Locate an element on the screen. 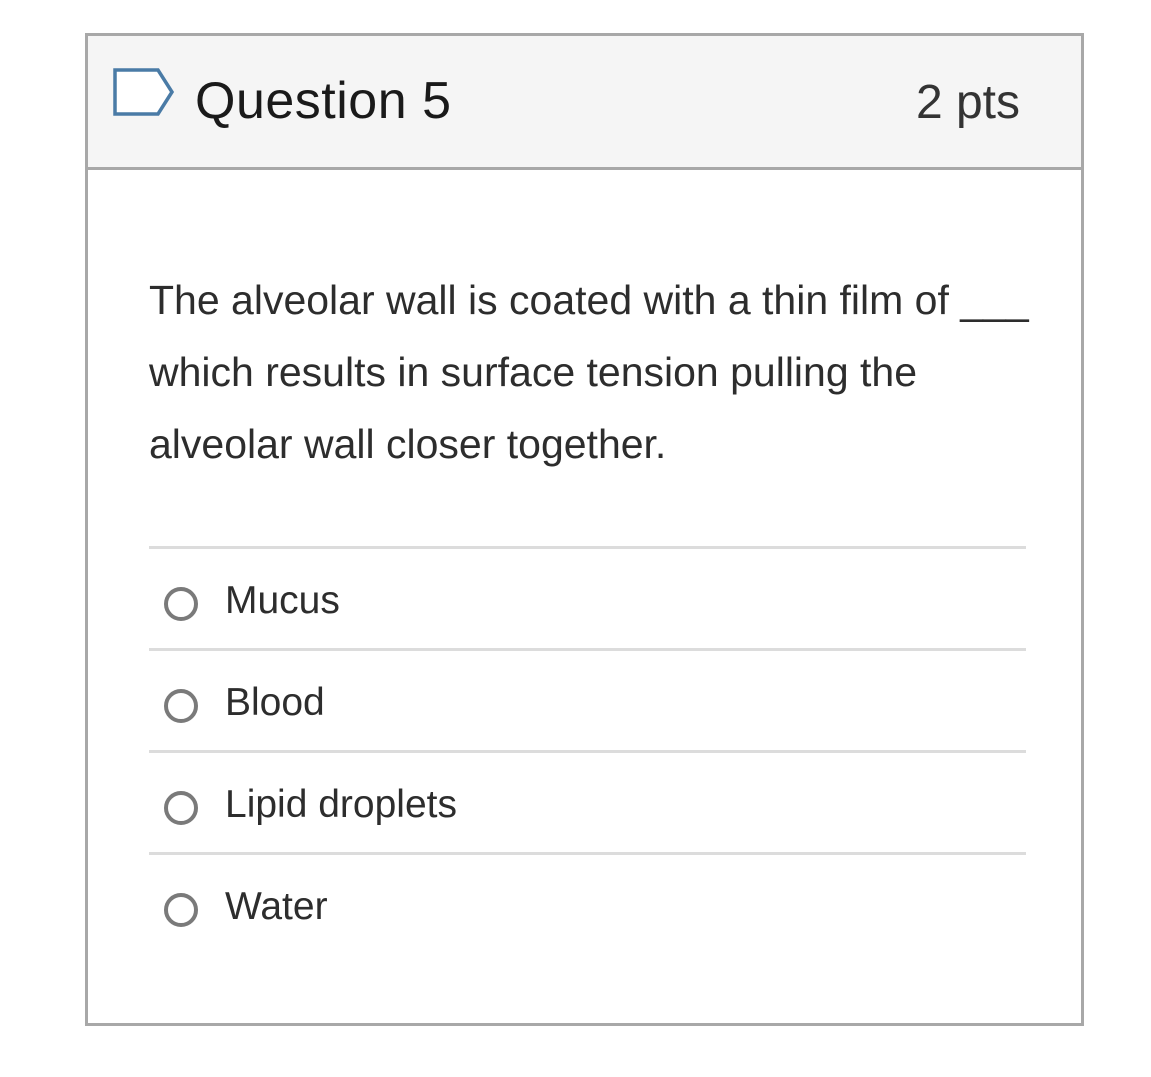 The height and width of the screenshot is (1077, 1151). answer-option-mucus: Mucus is located at coordinates (587, 597).